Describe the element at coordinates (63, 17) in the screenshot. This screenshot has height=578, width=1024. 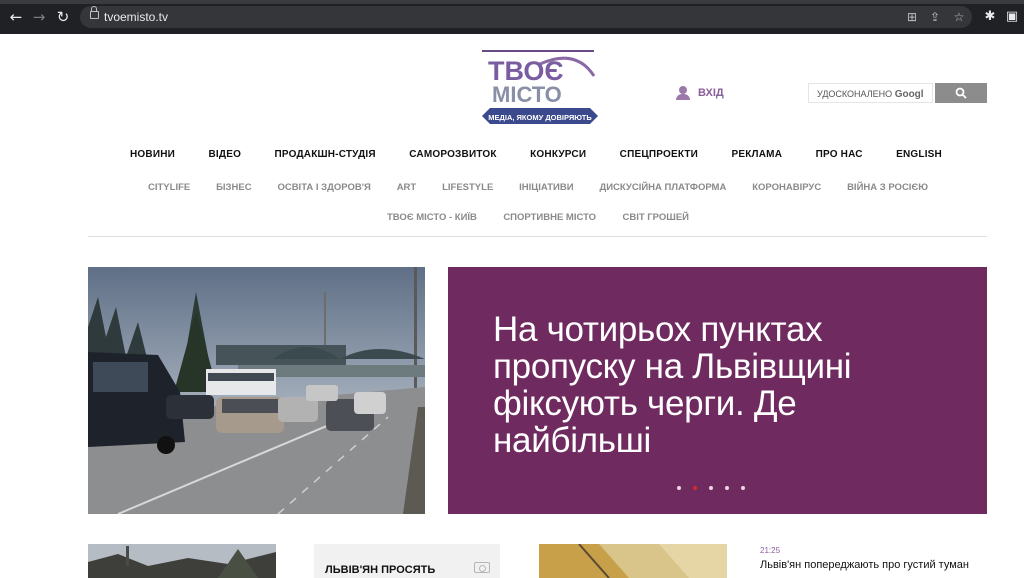
I see `reload-icon: ↻` at that location.